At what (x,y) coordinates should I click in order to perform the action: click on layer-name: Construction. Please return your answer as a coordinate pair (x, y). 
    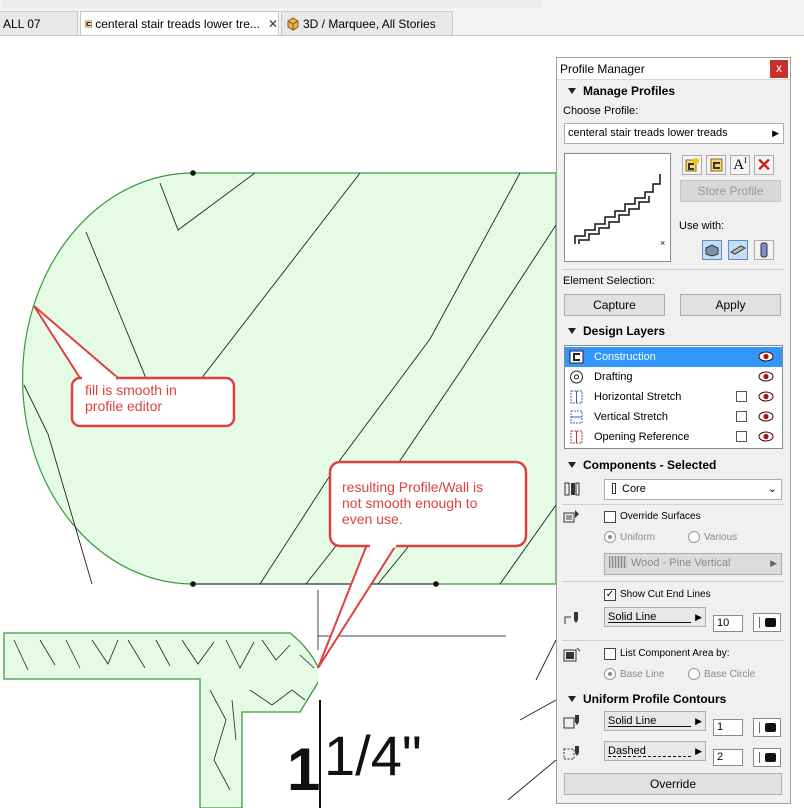
    Looking at the image, I should click on (625, 357).